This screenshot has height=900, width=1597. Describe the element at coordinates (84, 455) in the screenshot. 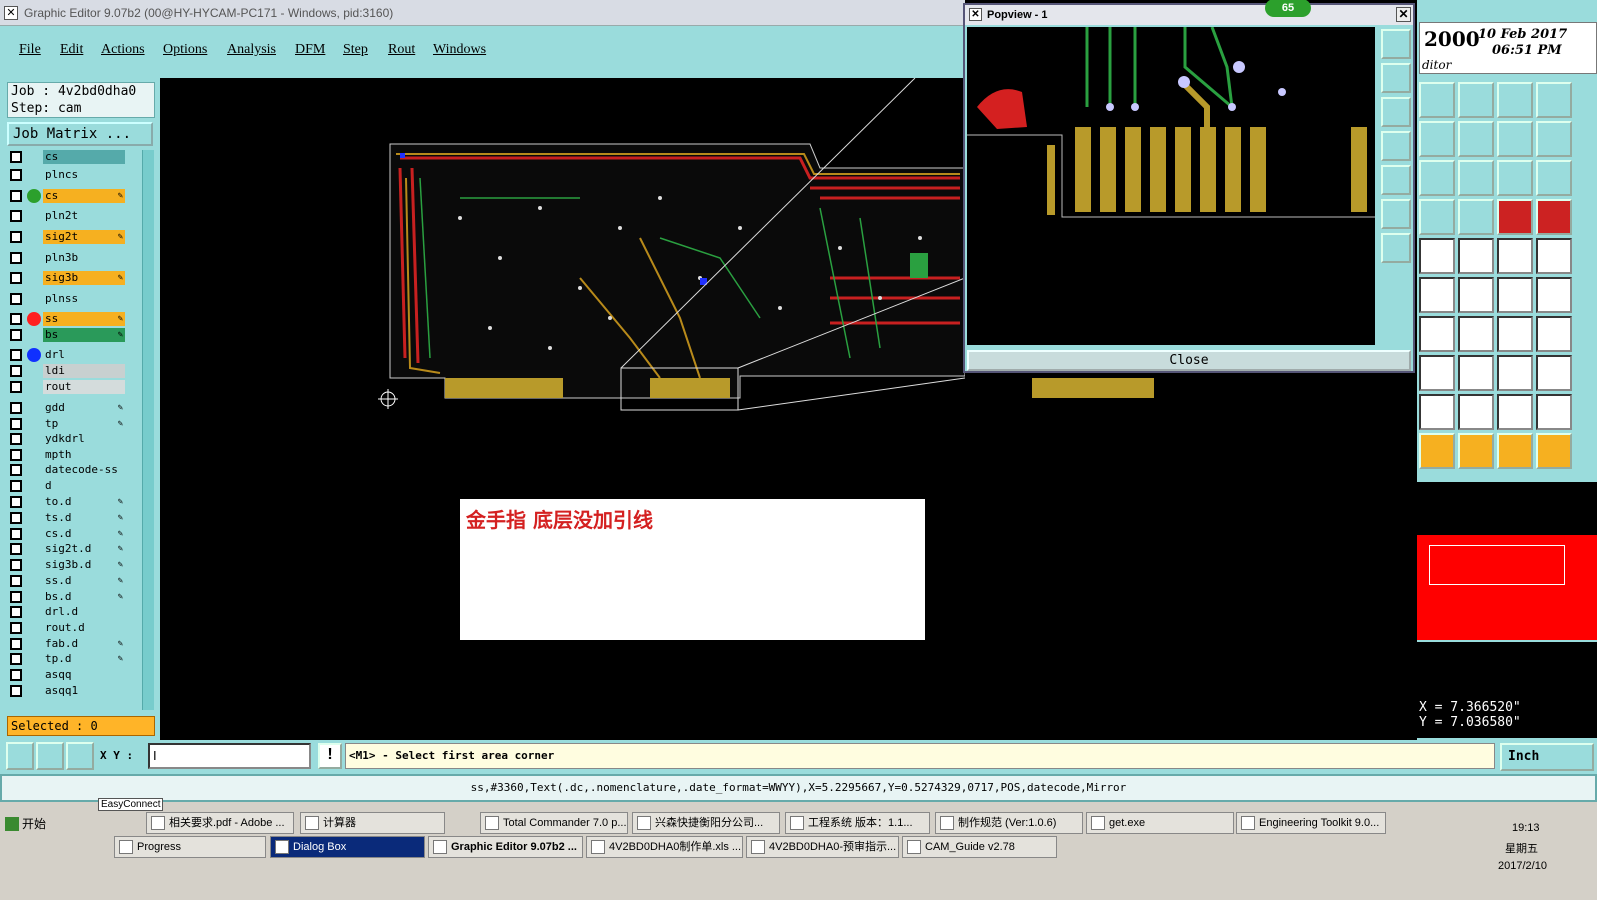

I see `layer-name: mpth` at that location.